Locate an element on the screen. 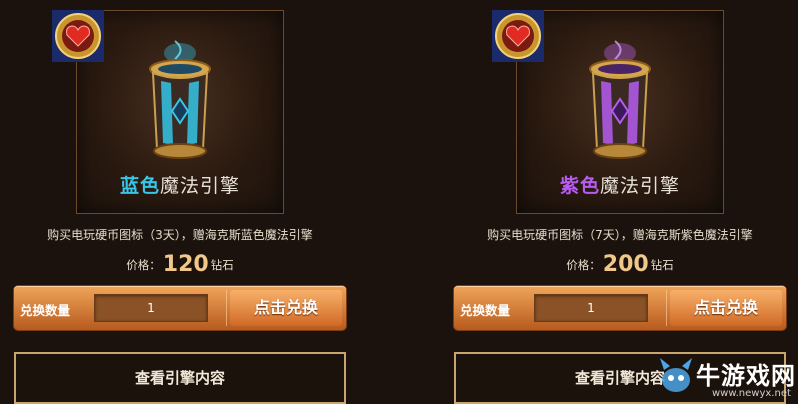 This screenshot has width=798, height=404. engine-price: 价格：200 钻石 is located at coordinates (620, 264).